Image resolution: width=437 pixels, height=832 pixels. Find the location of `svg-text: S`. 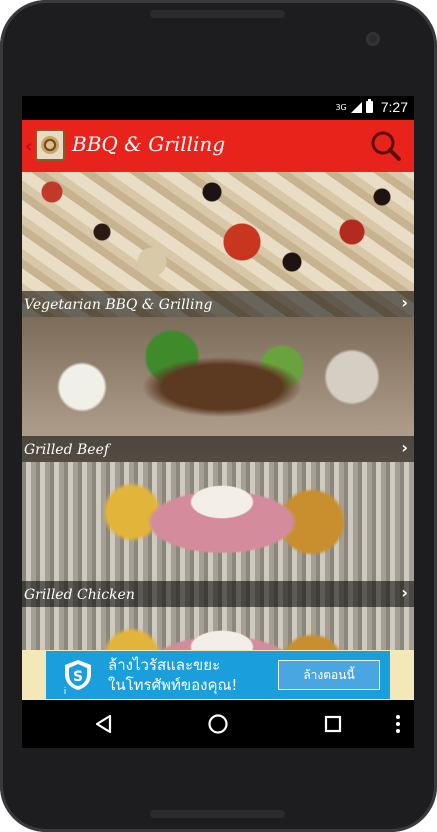

svg-text: S is located at coordinates (78, 677).